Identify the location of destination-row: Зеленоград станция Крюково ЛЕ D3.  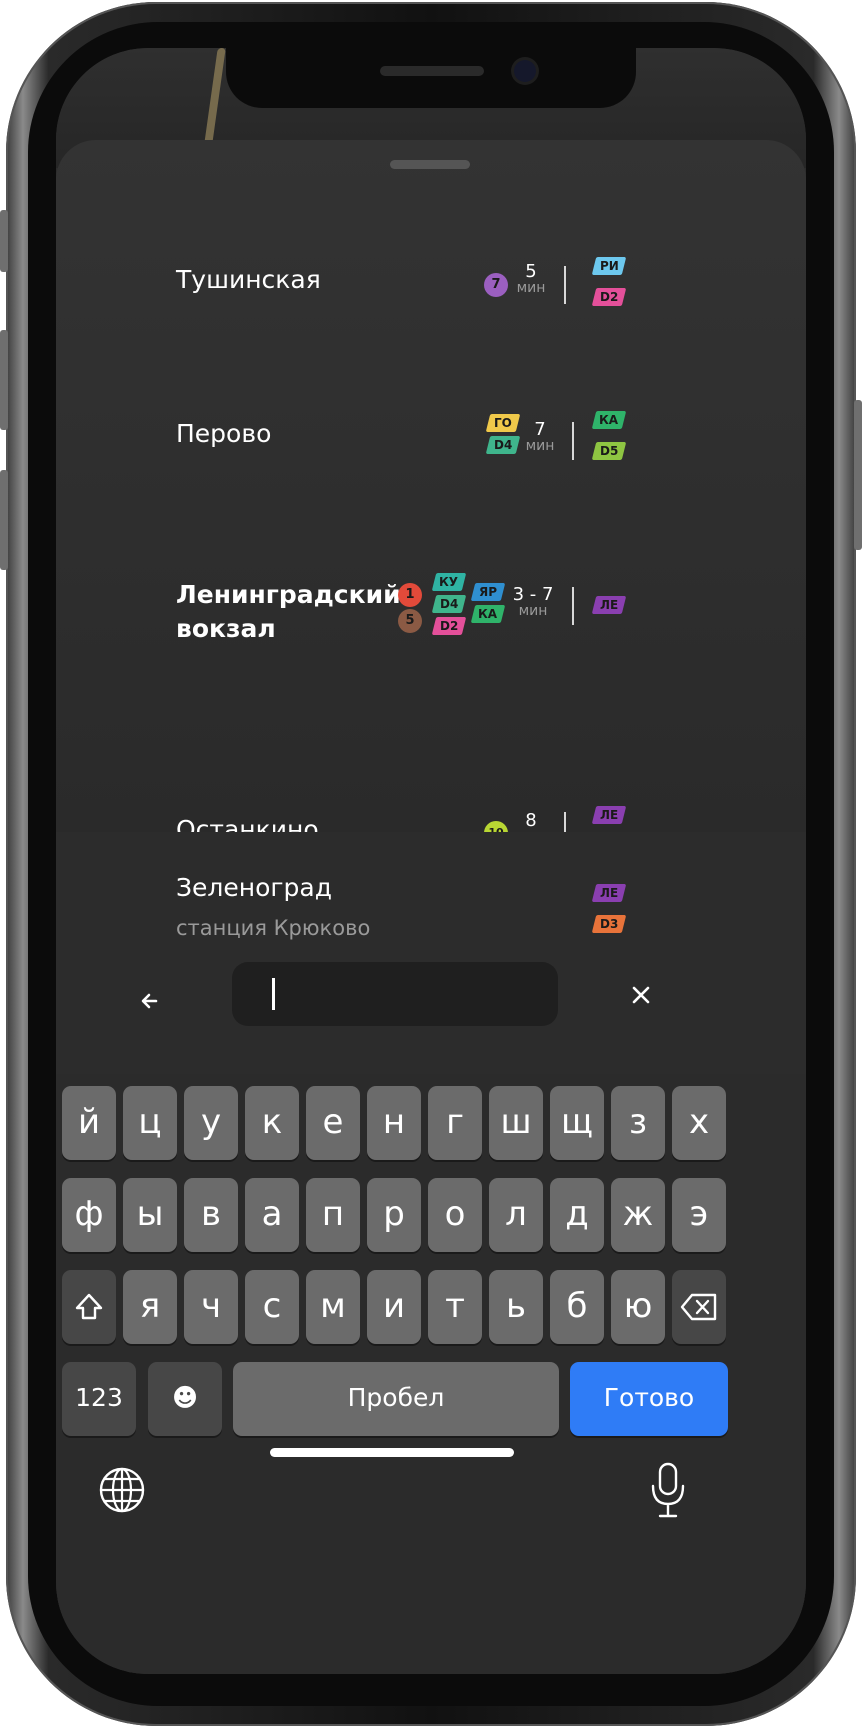
(431, 897).